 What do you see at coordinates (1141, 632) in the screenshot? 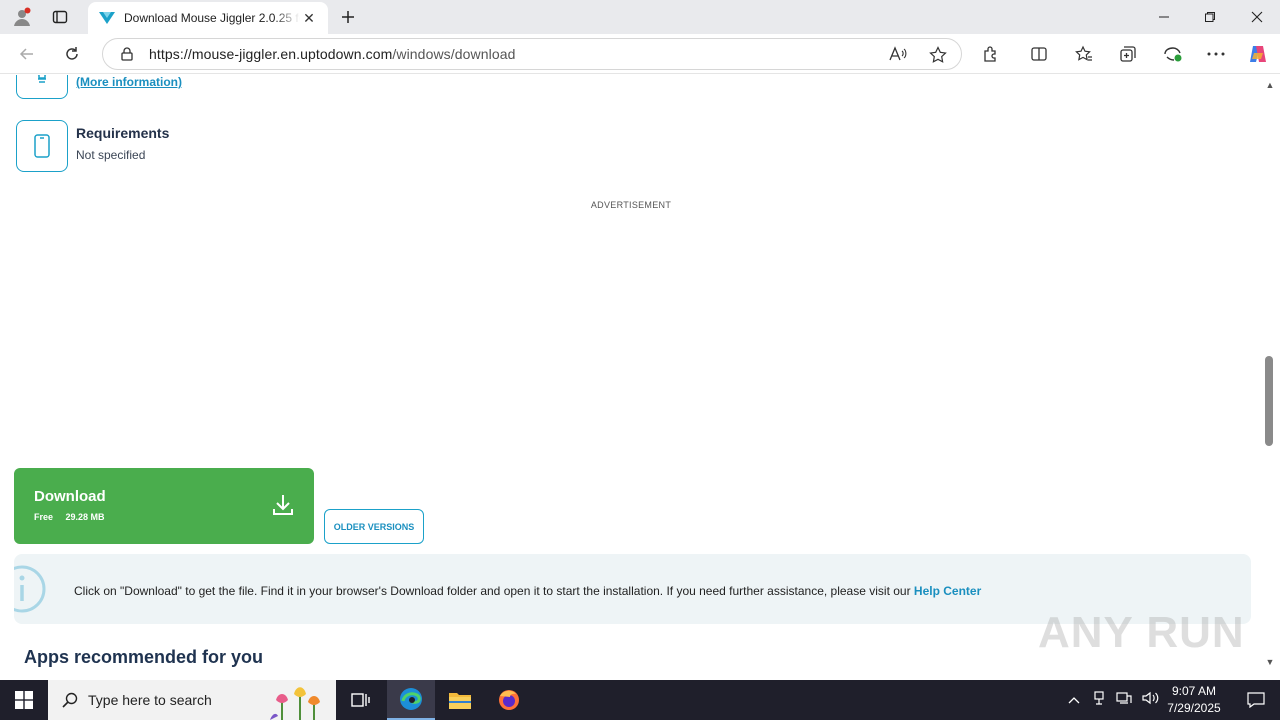
I see `anyrun-watermark: ANY RUN` at bounding box center [1141, 632].